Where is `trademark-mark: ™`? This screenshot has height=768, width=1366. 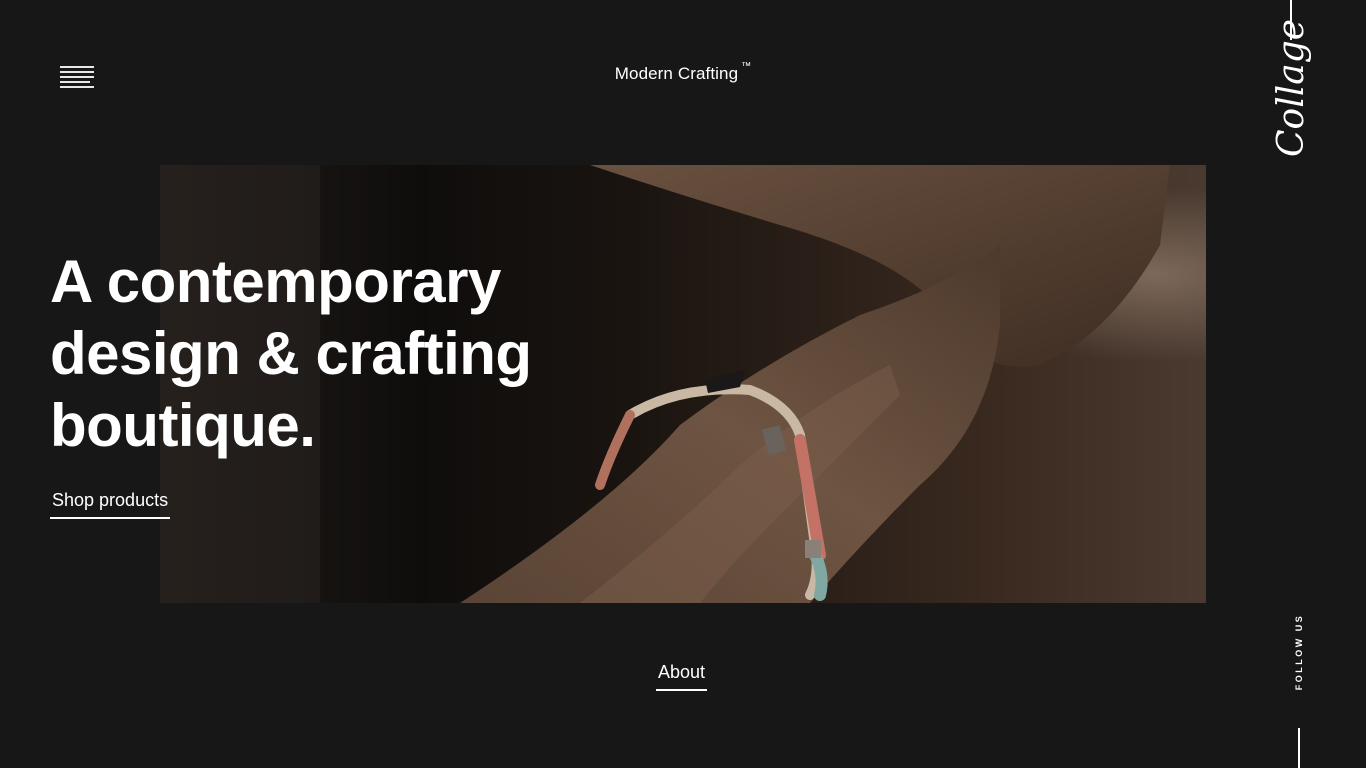 trademark-mark: ™ is located at coordinates (746, 66).